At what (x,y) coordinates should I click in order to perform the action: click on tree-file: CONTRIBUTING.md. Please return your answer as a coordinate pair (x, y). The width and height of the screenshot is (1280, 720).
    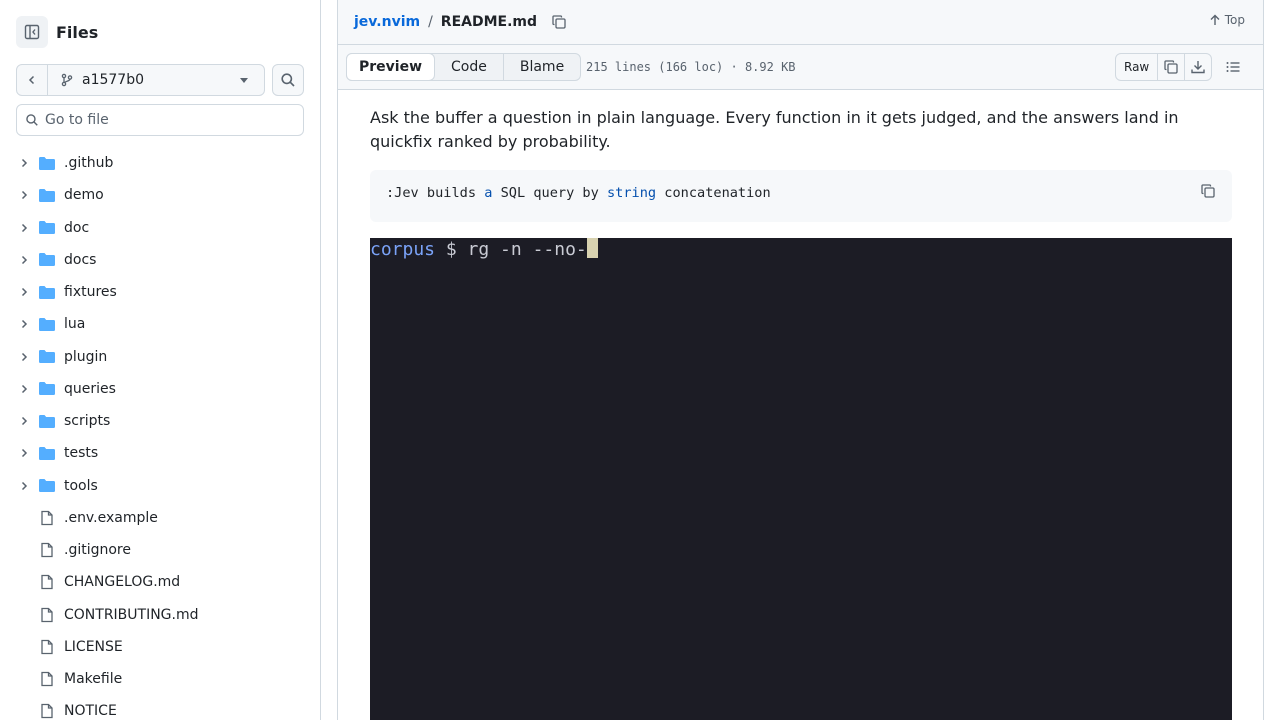
    Looking at the image, I should click on (164, 615).